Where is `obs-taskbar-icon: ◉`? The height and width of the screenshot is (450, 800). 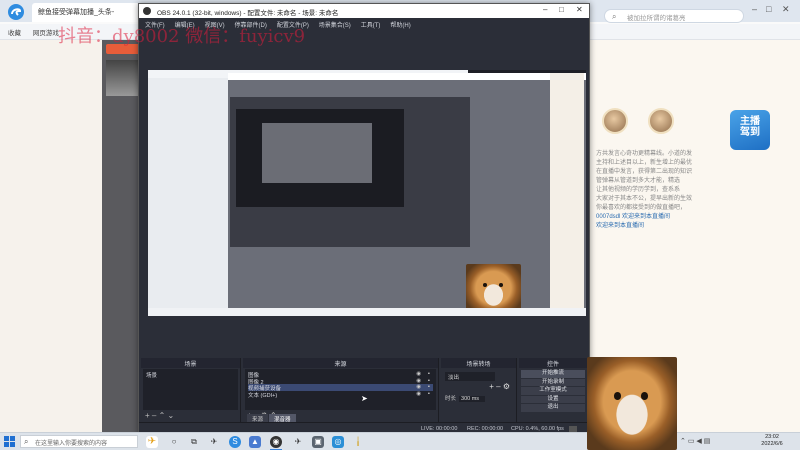
obs-taskbar-icon: ◉ is located at coordinates (276, 442).